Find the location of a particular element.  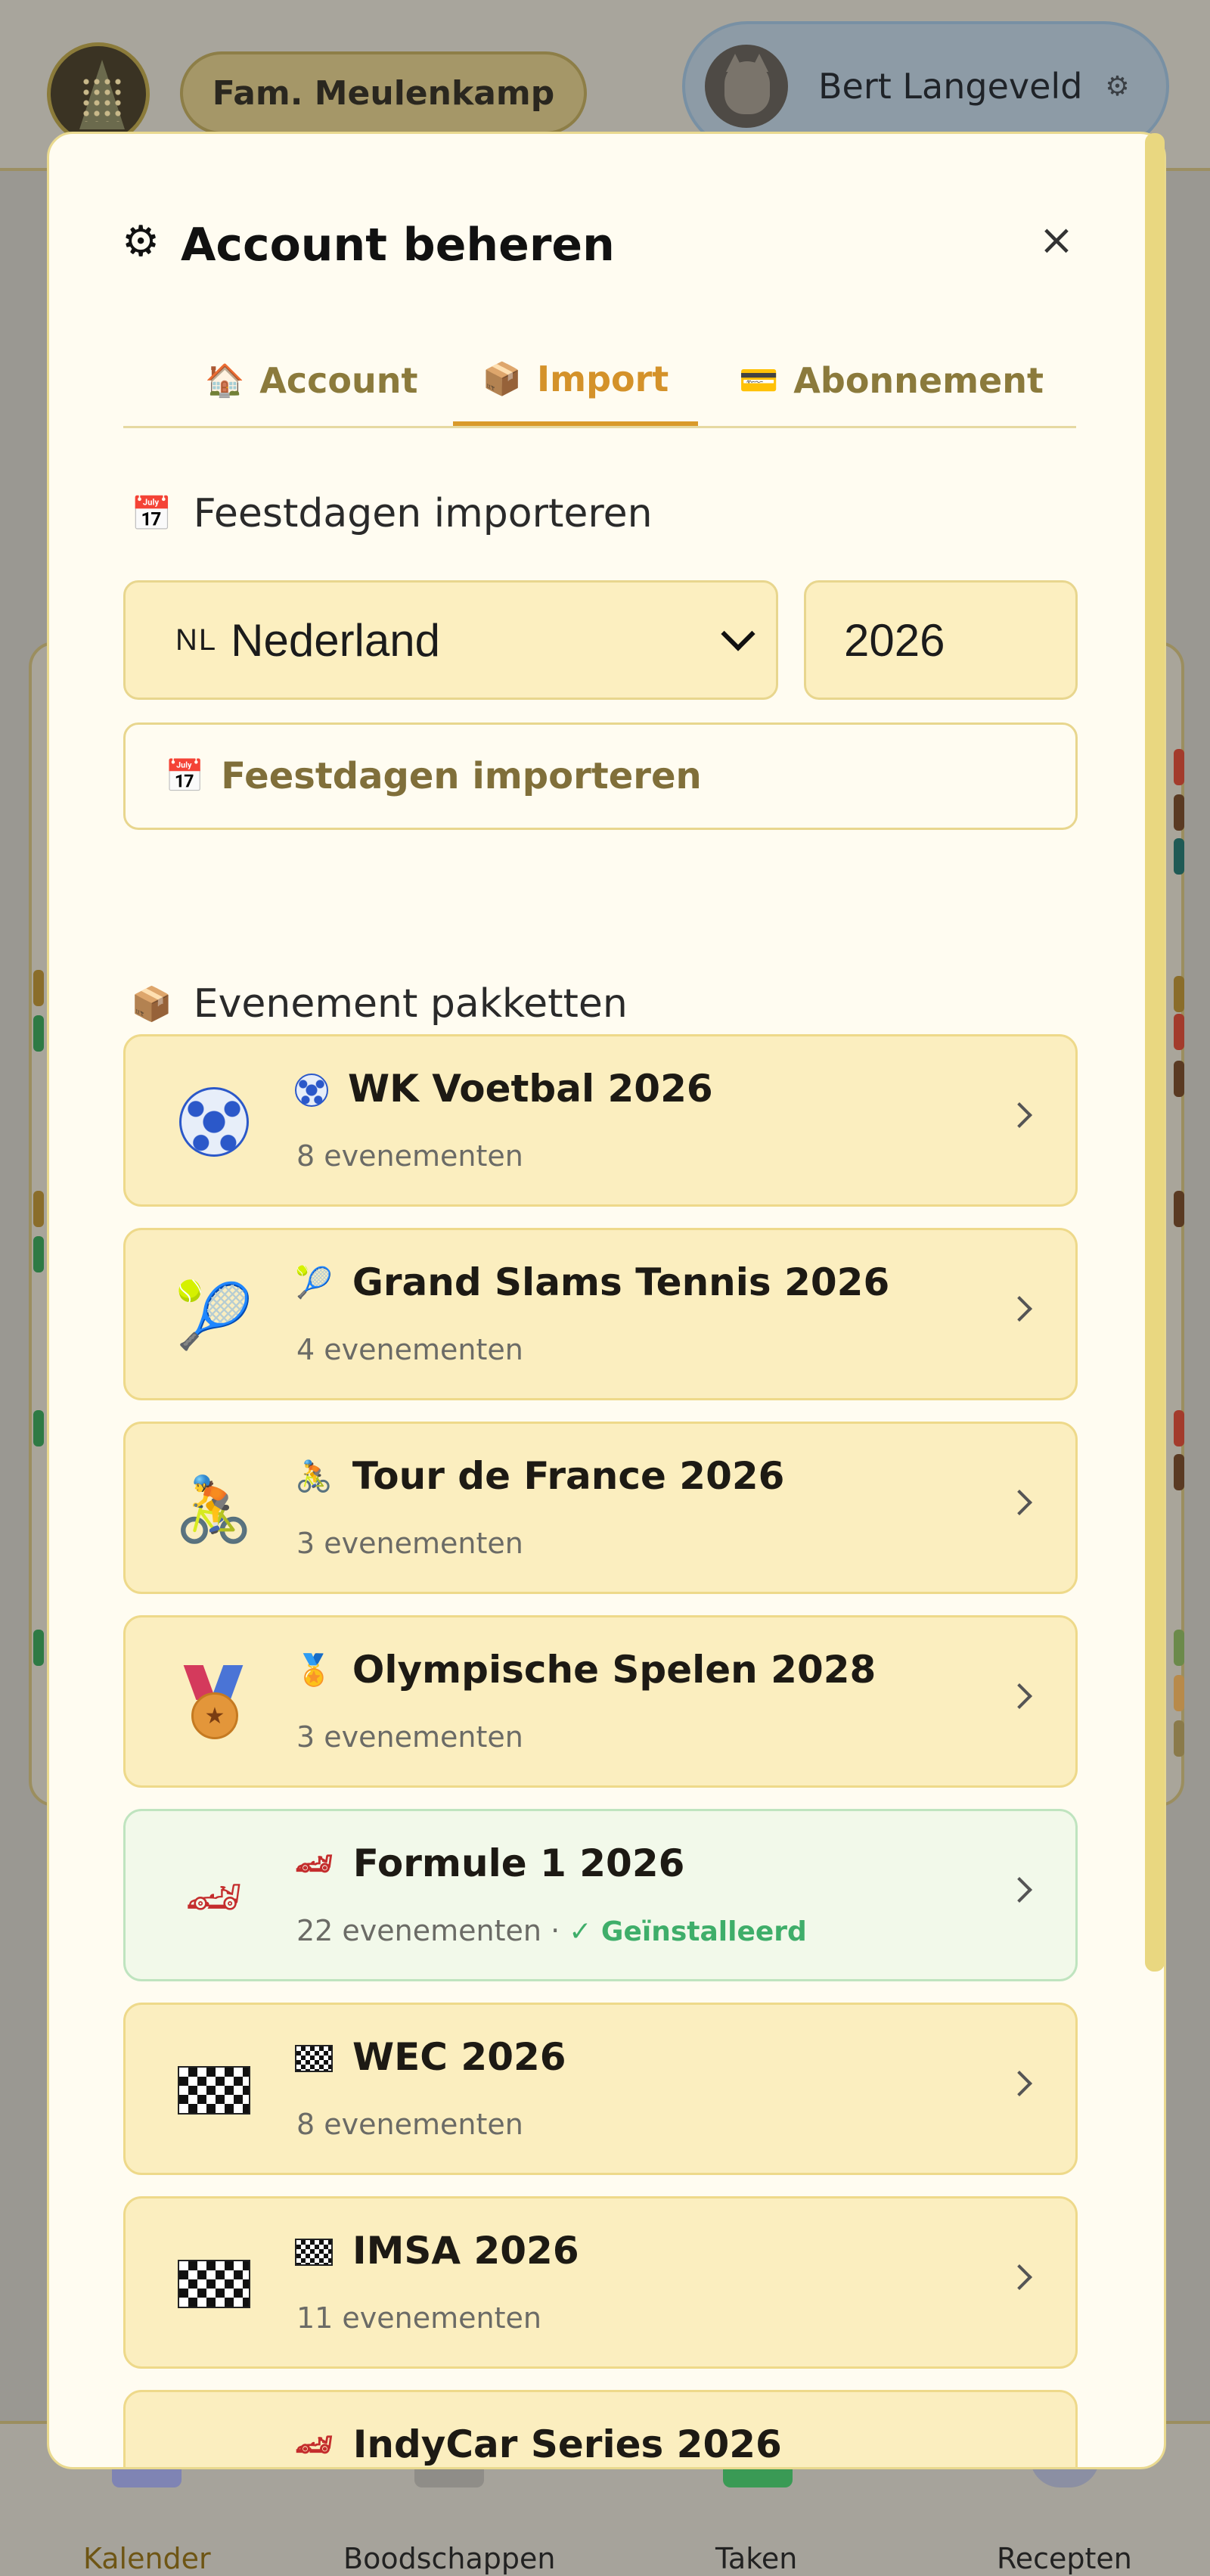

import-holidays-button: 📅 Feestdagen importeren is located at coordinates (600, 776).